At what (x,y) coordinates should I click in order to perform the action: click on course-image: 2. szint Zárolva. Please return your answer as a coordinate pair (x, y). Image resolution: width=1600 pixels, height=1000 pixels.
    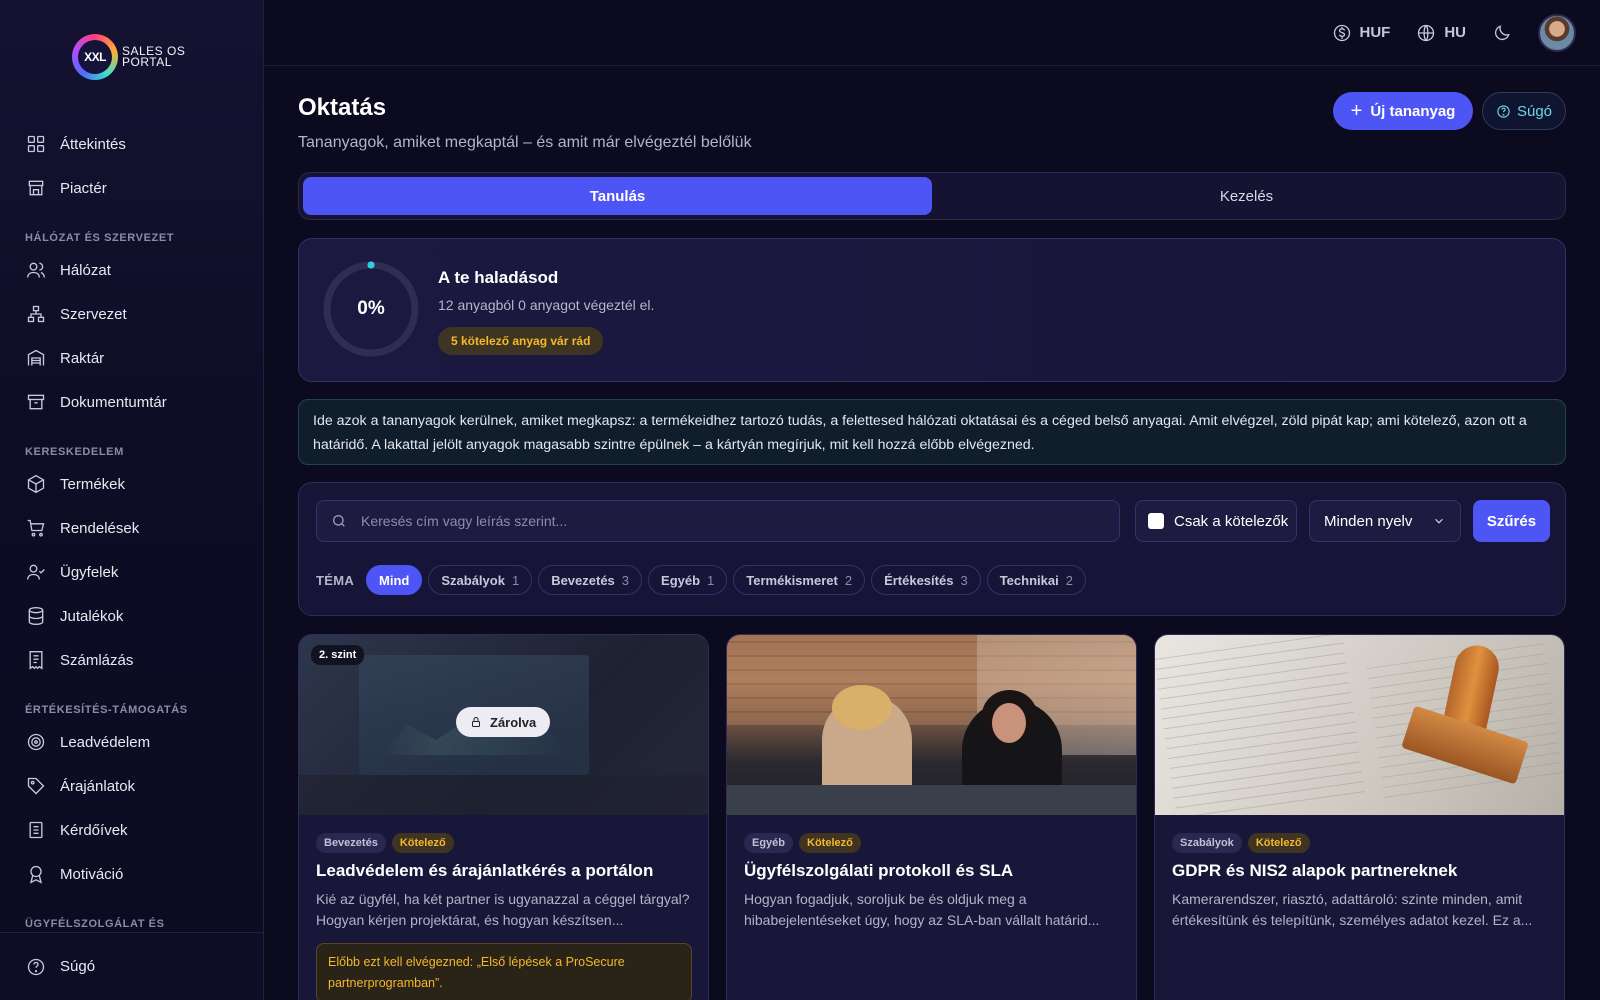
    Looking at the image, I should click on (503, 725).